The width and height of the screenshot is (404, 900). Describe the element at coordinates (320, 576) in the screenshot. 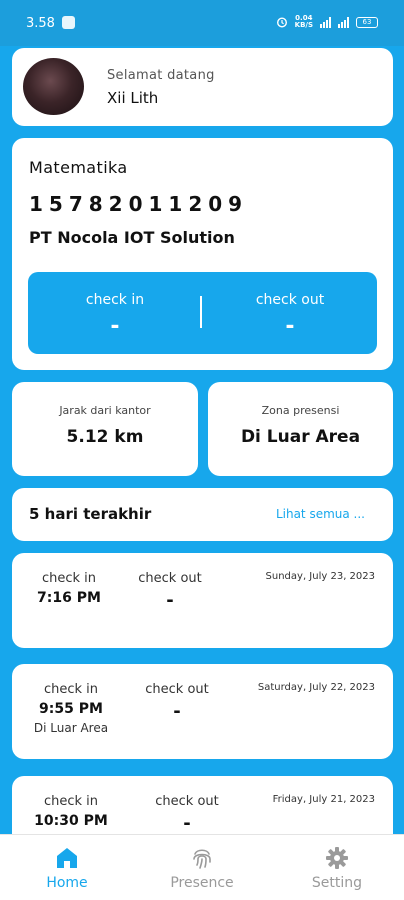

I see `history-date: Sunday, July 23, 2023` at that location.